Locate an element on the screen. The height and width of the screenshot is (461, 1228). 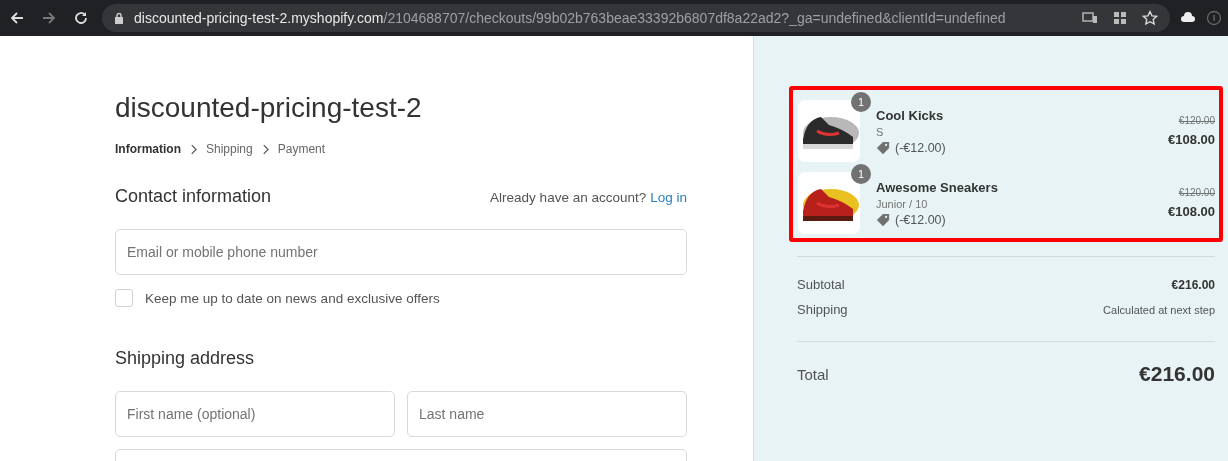
product-name: Awesome Sneakers is located at coordinates (937, 187).